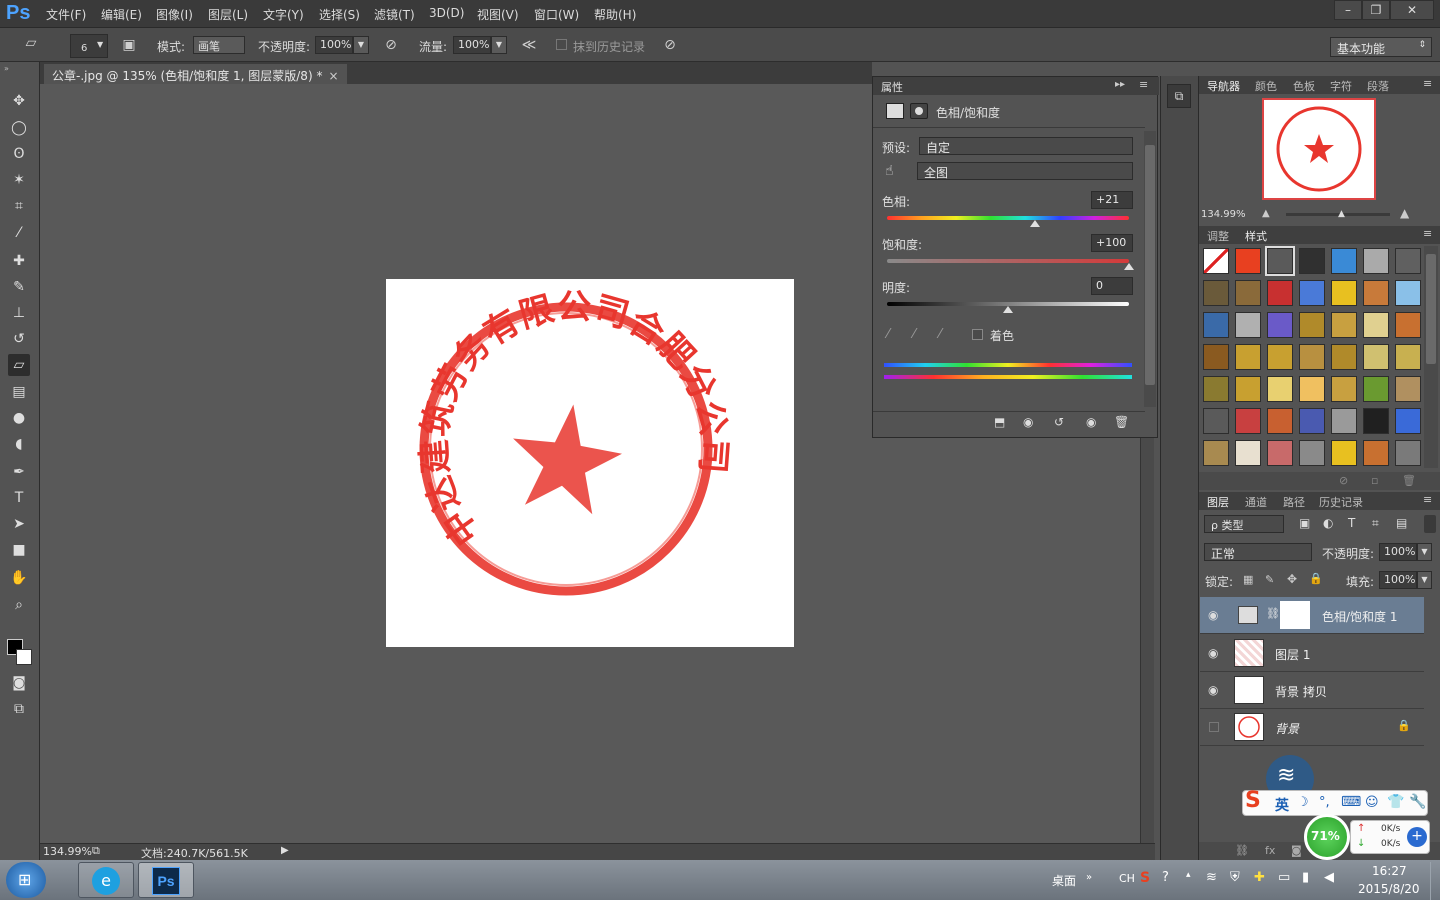 This screenshot has width=1440, height=900. Describe the element at coordinates (1341, 214) in the screenshot. I see `navigator-zoom-thumb: ▲` at that location.